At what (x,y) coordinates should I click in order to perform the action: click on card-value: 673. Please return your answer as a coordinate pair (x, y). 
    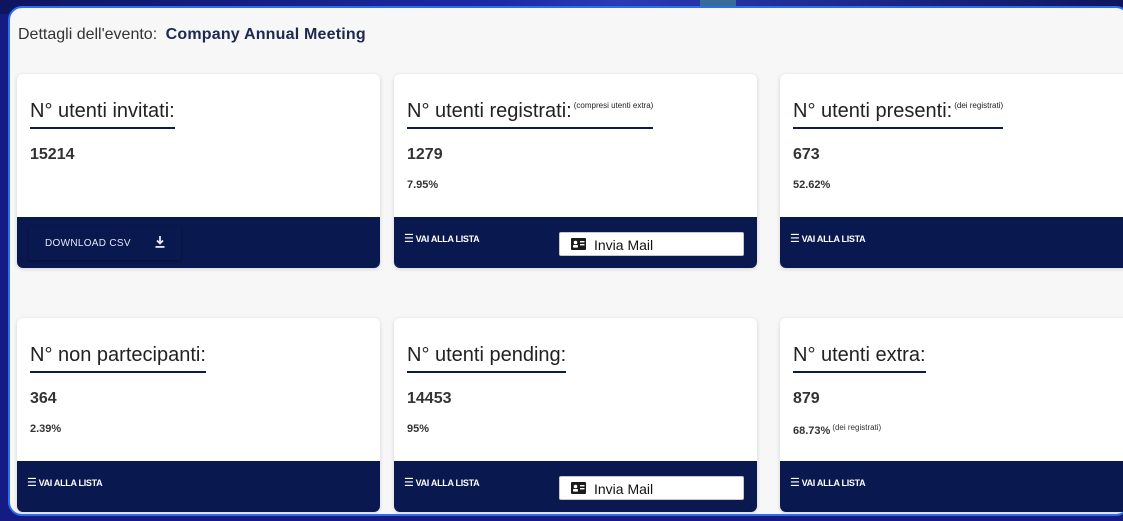
    Looking at the image, I should click on (806, 154).